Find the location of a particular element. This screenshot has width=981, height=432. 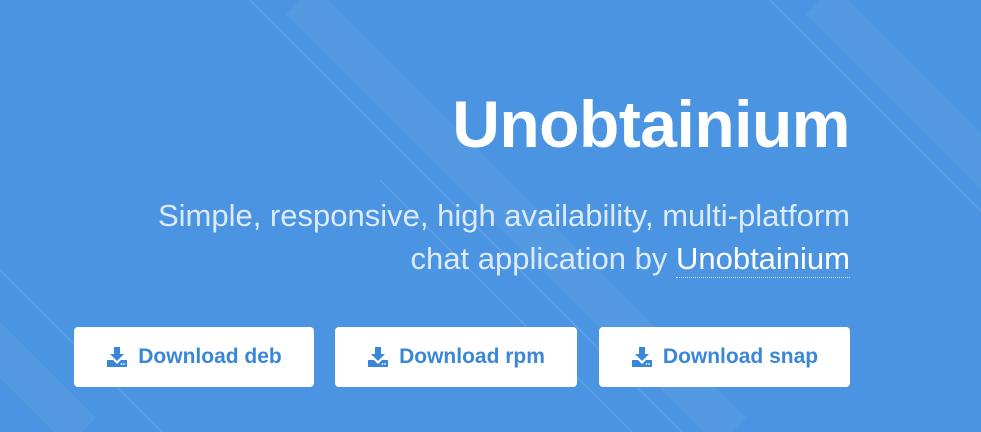

download-rpm-button: Download rpm is located at coordinates (456, 357).